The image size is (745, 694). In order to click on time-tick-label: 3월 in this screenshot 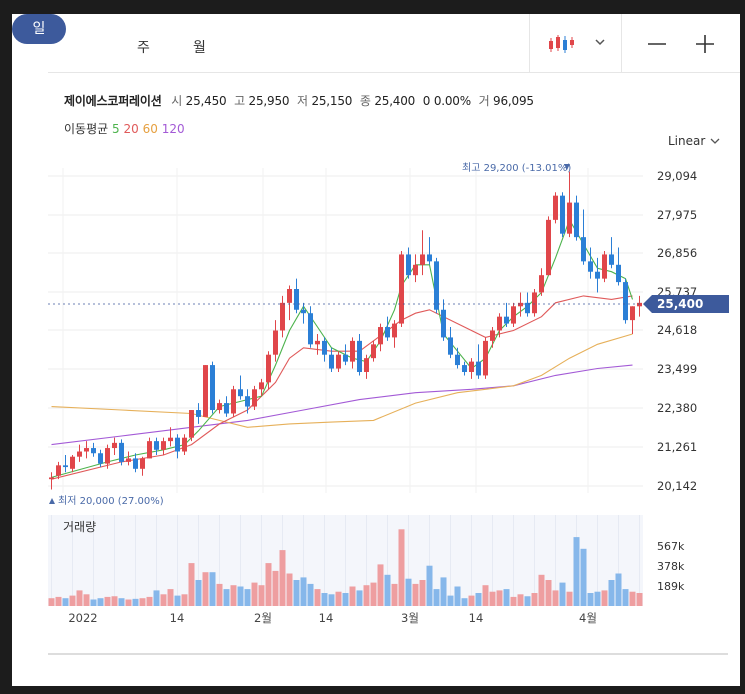, I will do `click(410, 618)`.